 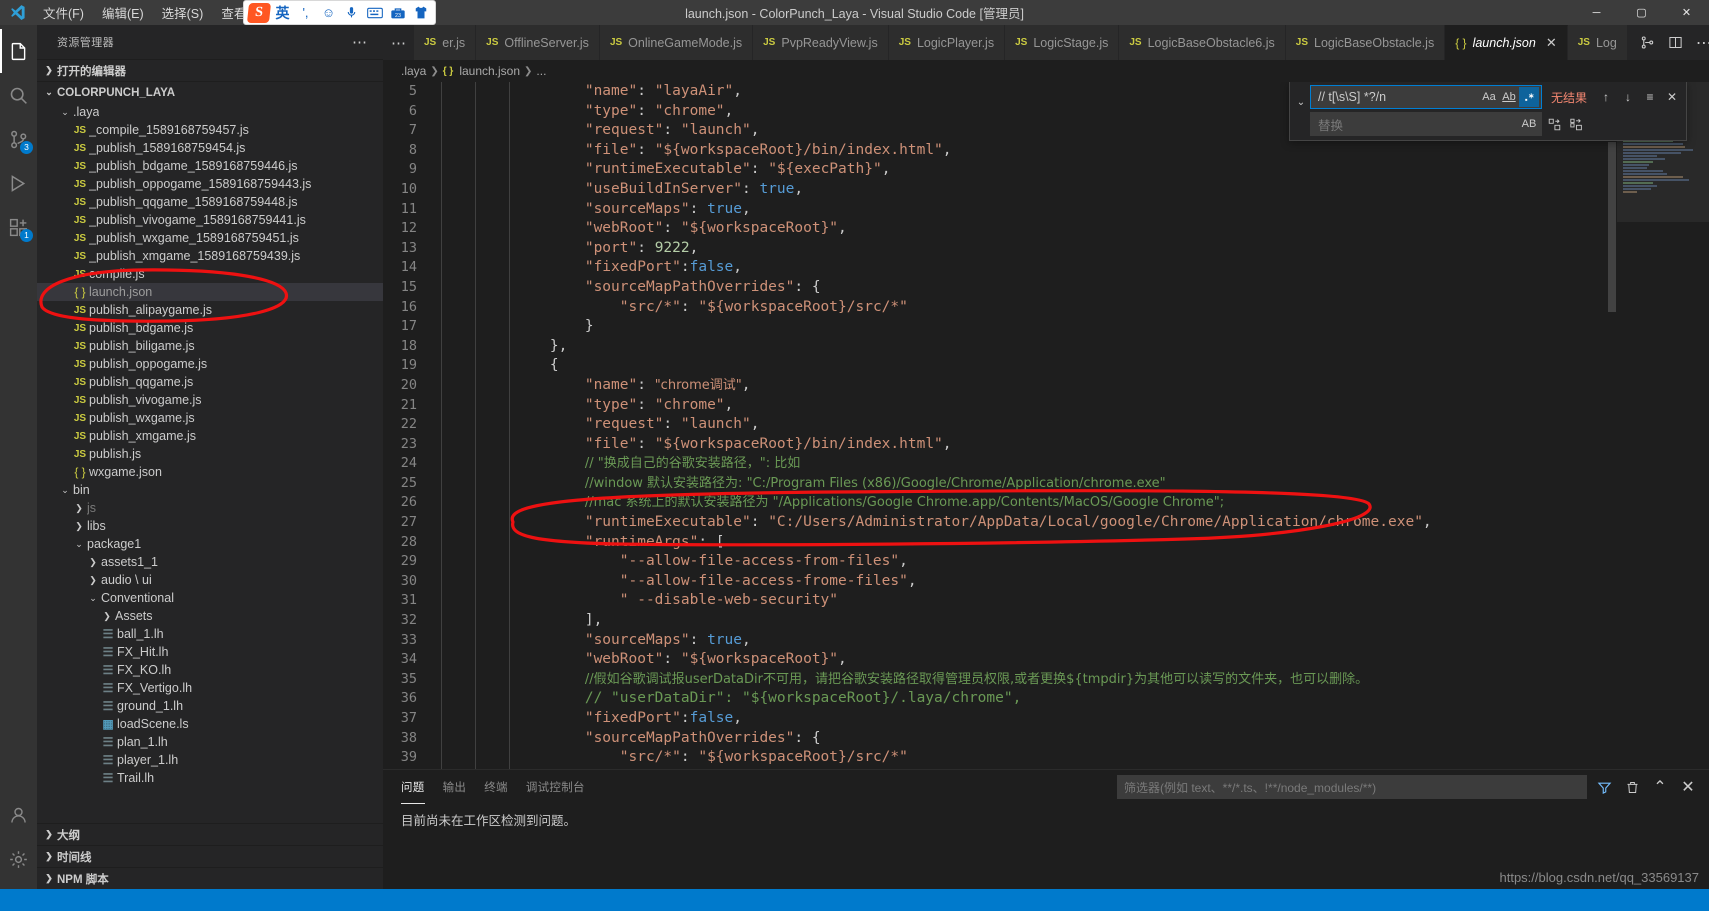 I want to click on section-timeline: ❯ 时间线, so click(x=210, y=856).